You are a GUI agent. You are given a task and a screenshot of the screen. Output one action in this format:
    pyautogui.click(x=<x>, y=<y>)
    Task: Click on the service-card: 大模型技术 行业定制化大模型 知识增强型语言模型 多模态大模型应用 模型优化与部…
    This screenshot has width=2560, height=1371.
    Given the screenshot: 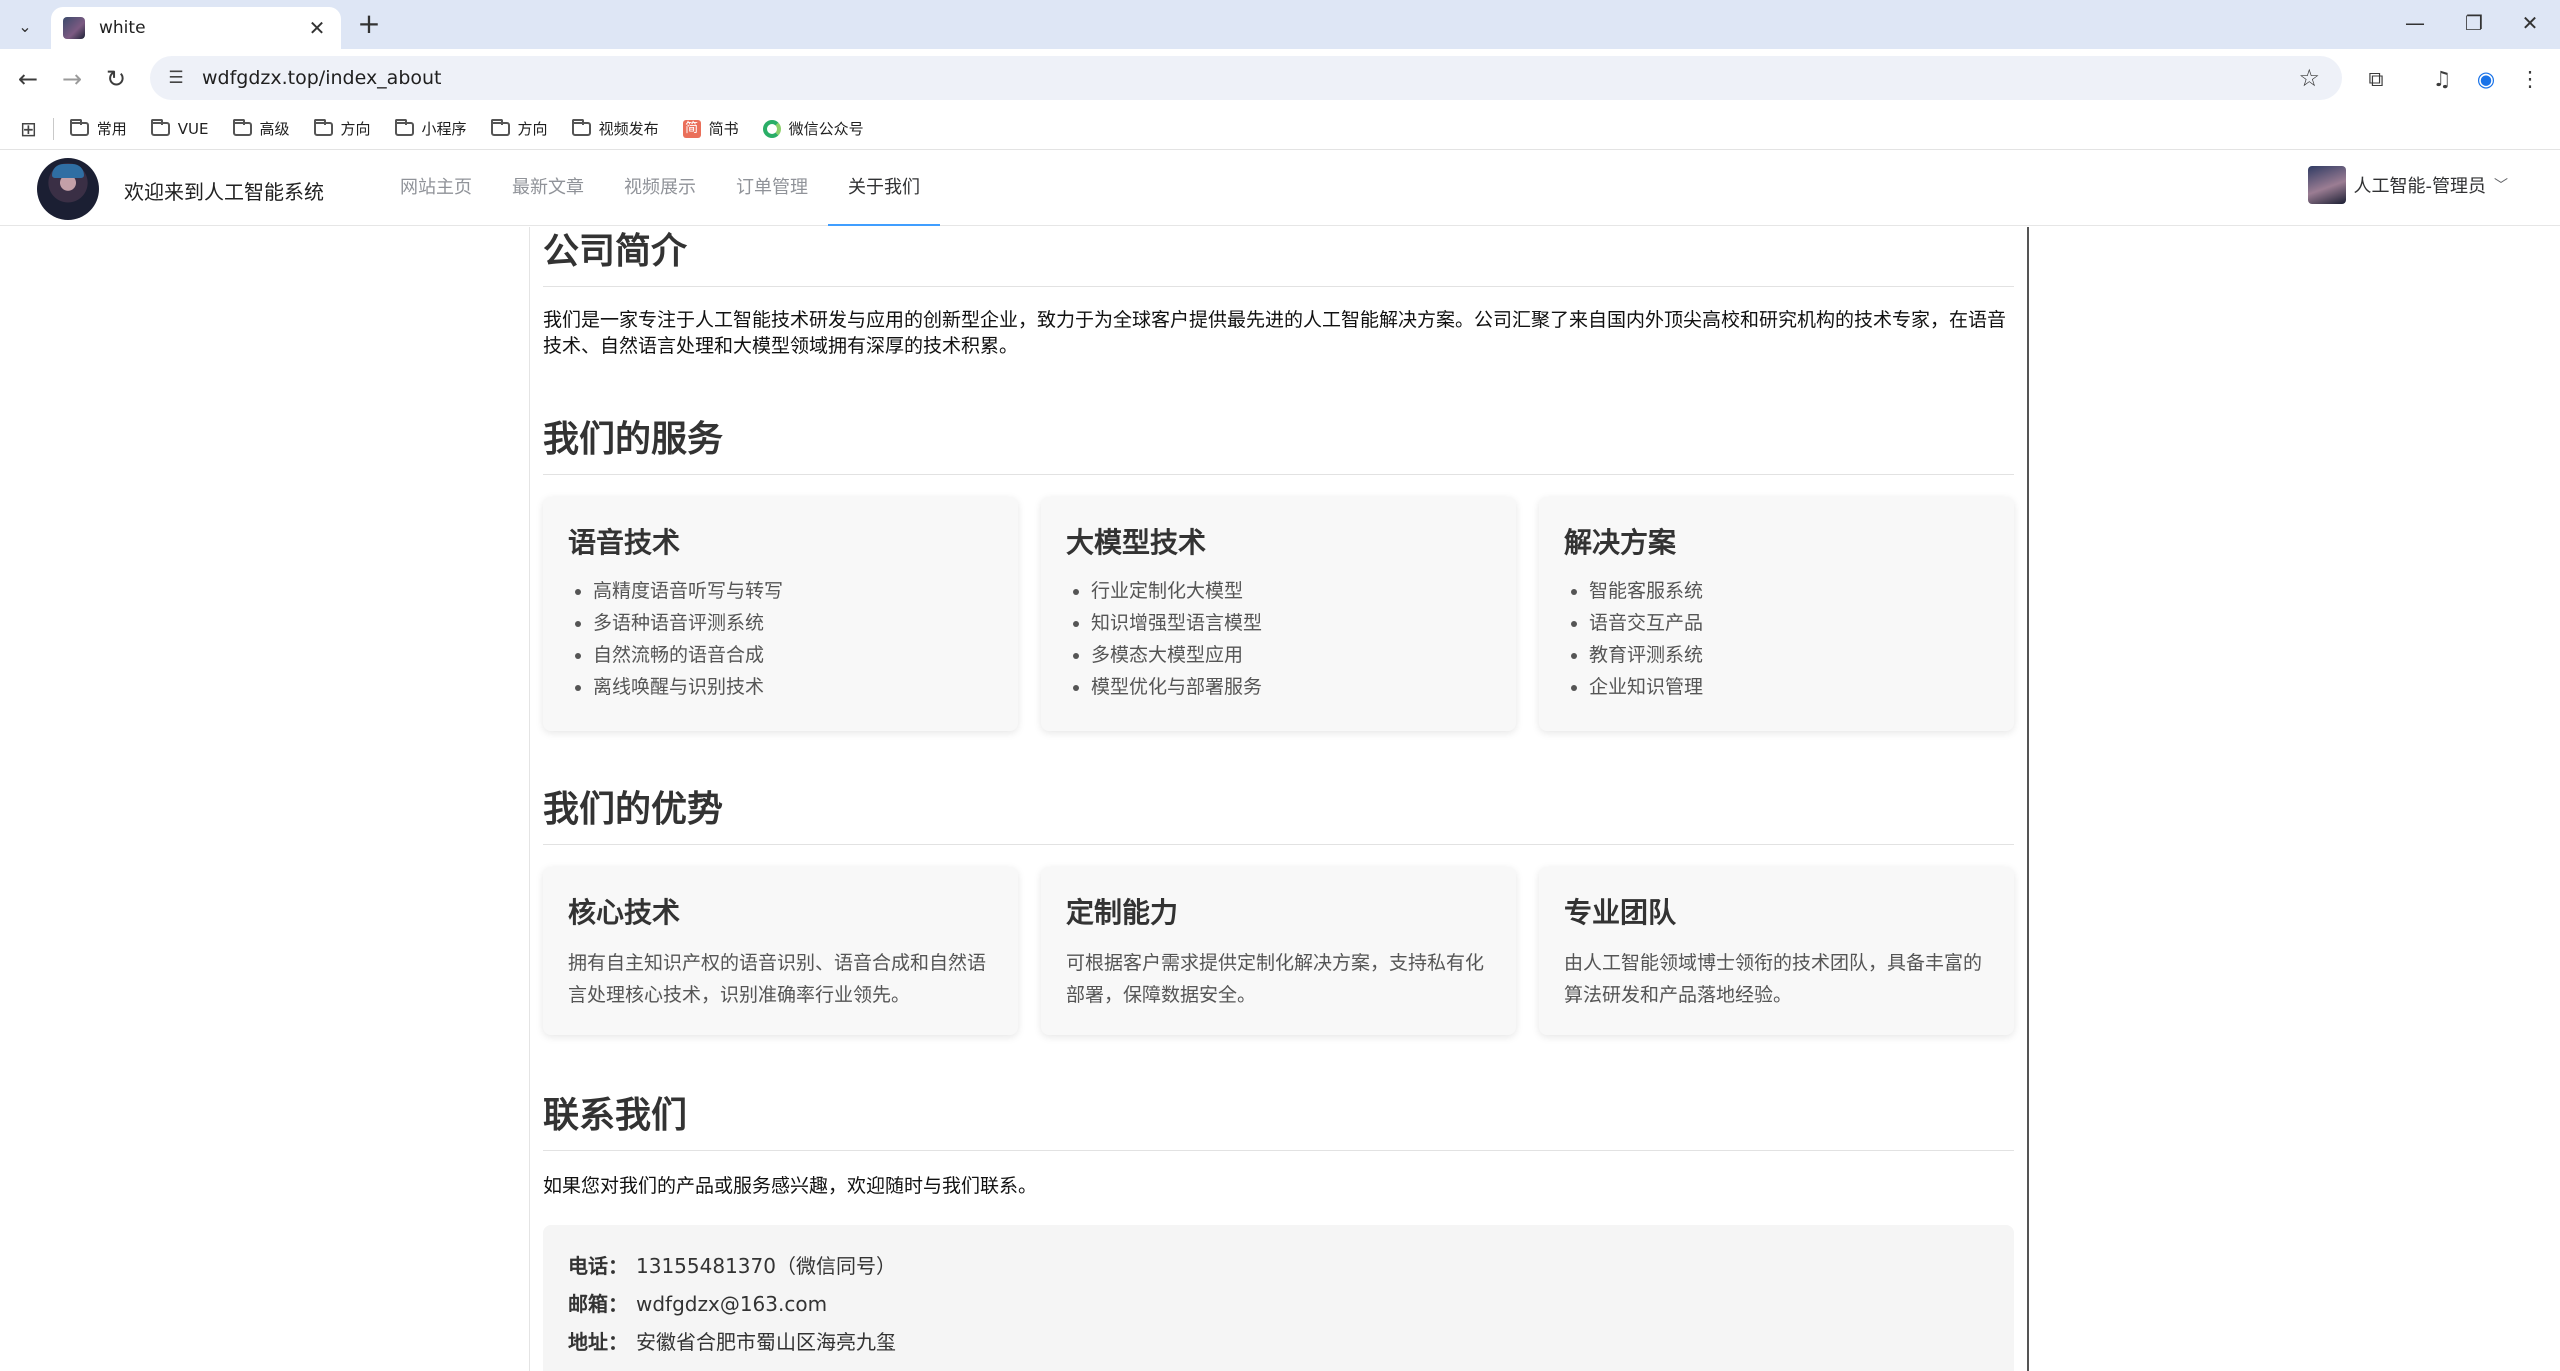 What is the action you would take?
    pyautogui.click(x=1278, y=614)
    